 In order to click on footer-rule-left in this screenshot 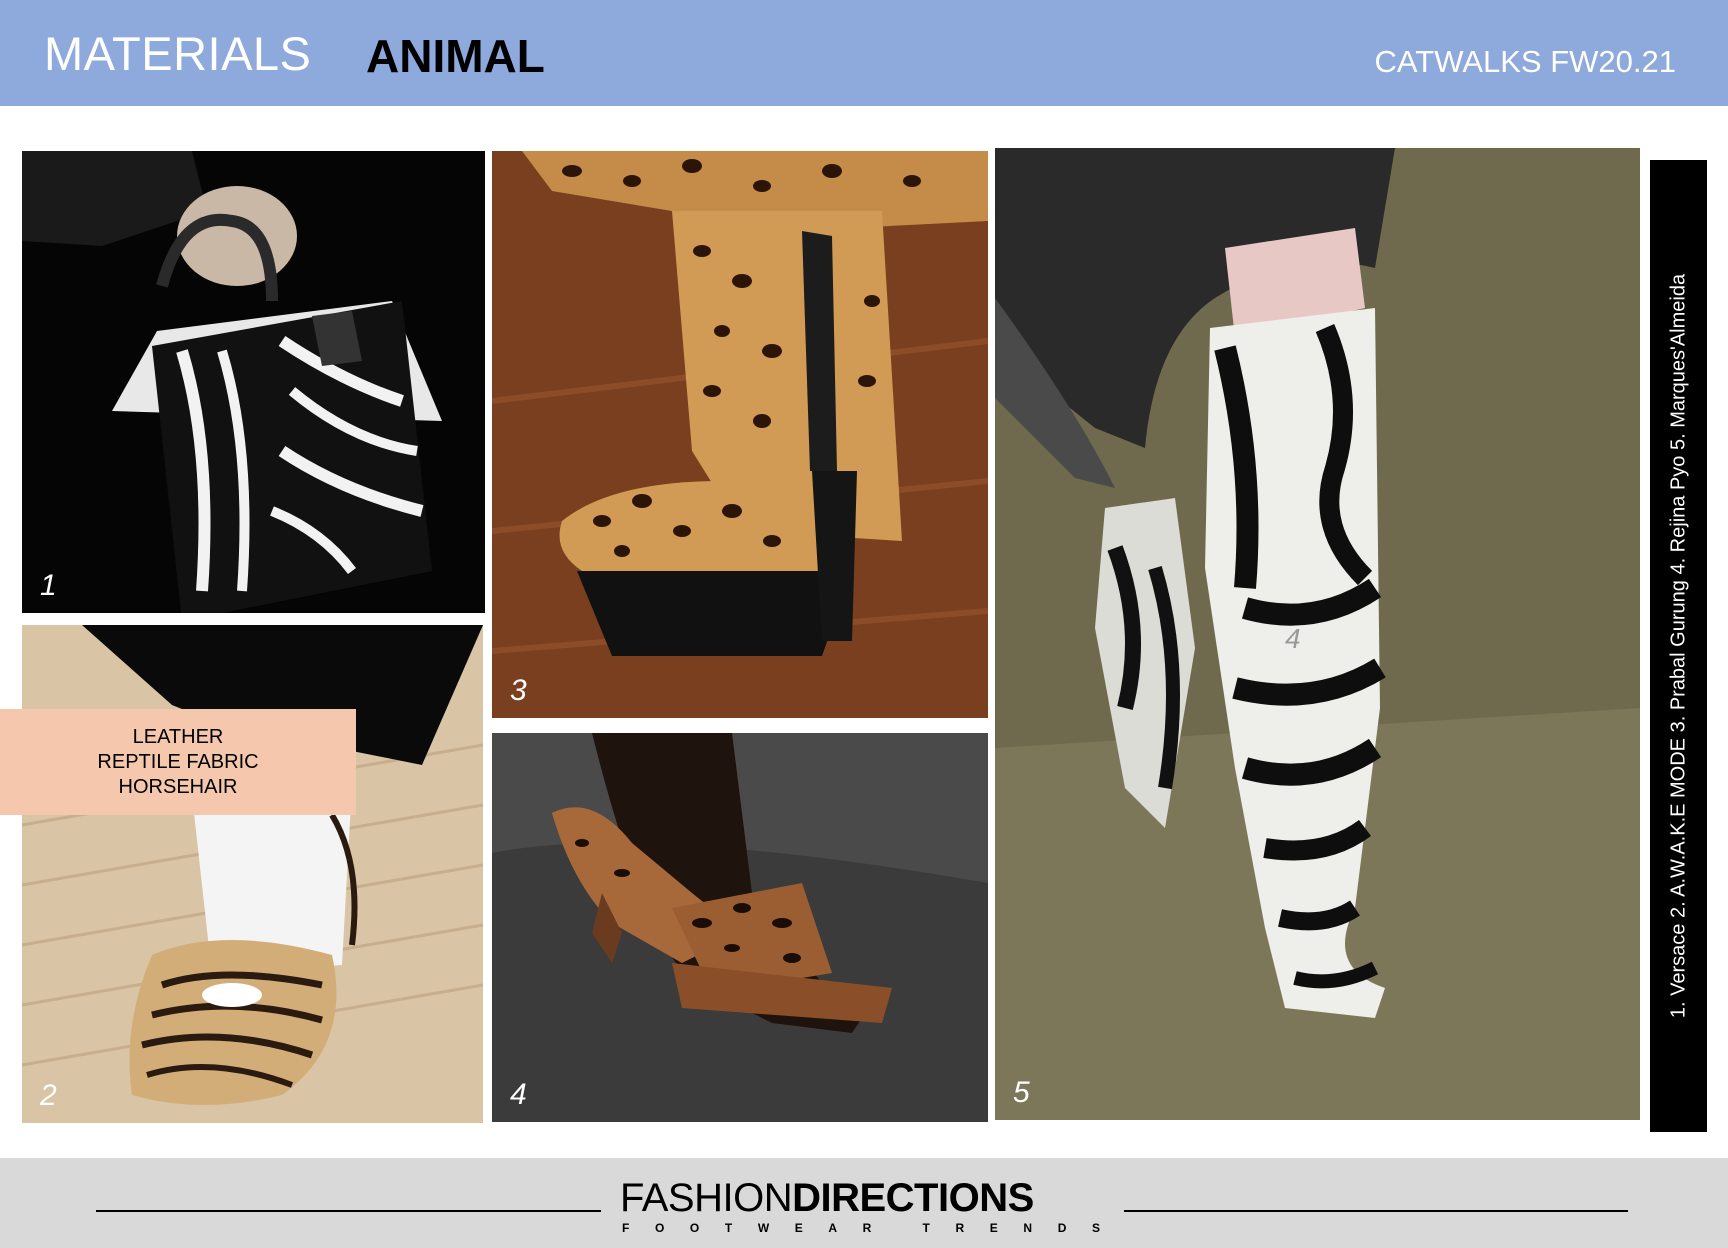, I will do `click(348, 1211)`.